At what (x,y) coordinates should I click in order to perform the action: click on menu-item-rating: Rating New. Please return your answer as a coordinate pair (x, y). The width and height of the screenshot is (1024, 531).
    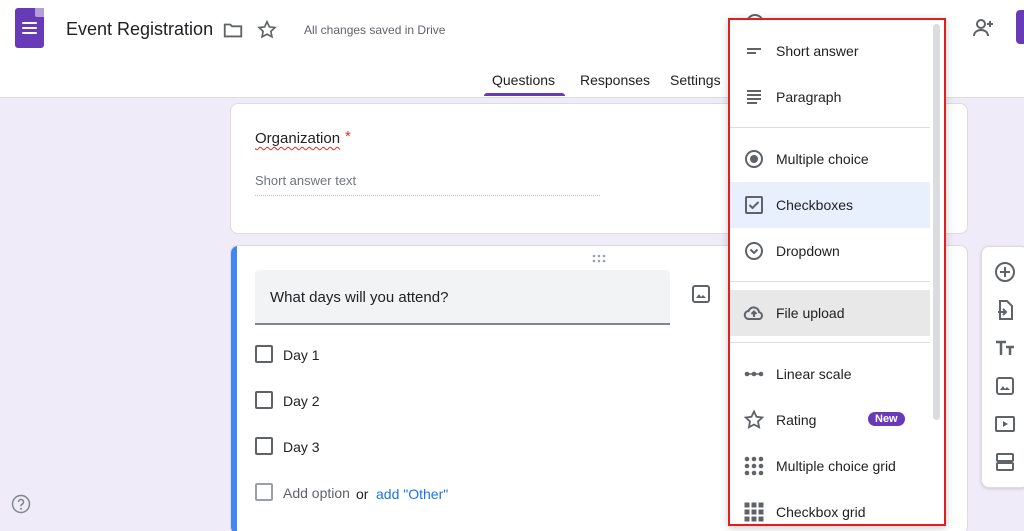
    Looking at the image, I should click on (830, 420).